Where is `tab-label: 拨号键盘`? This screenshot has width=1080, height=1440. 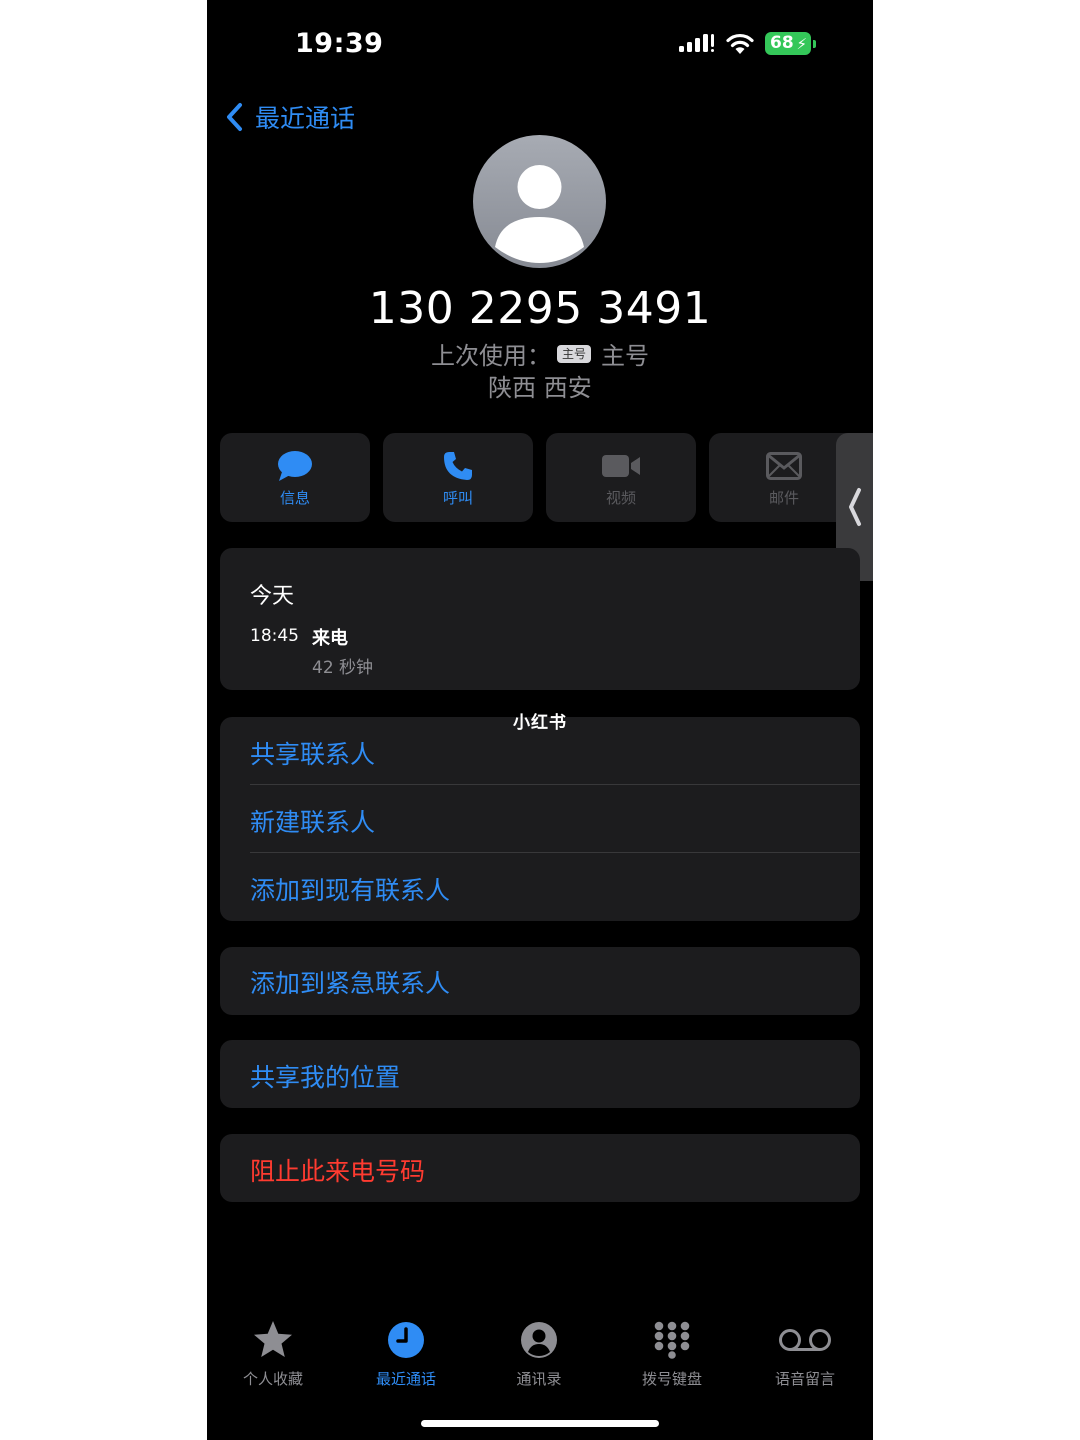
tab-label: 拨号键盘 is located at coordinates (671, 1379).